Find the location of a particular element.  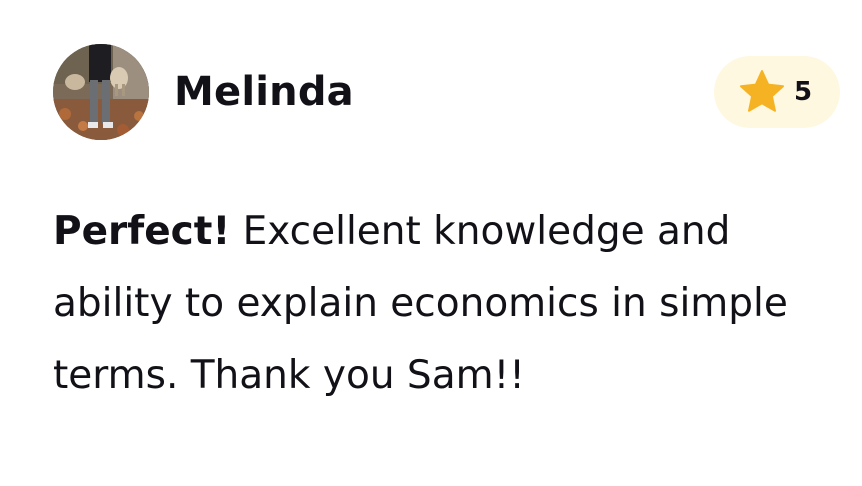

rating-badge: 5 is located at coordinates (777, 92).